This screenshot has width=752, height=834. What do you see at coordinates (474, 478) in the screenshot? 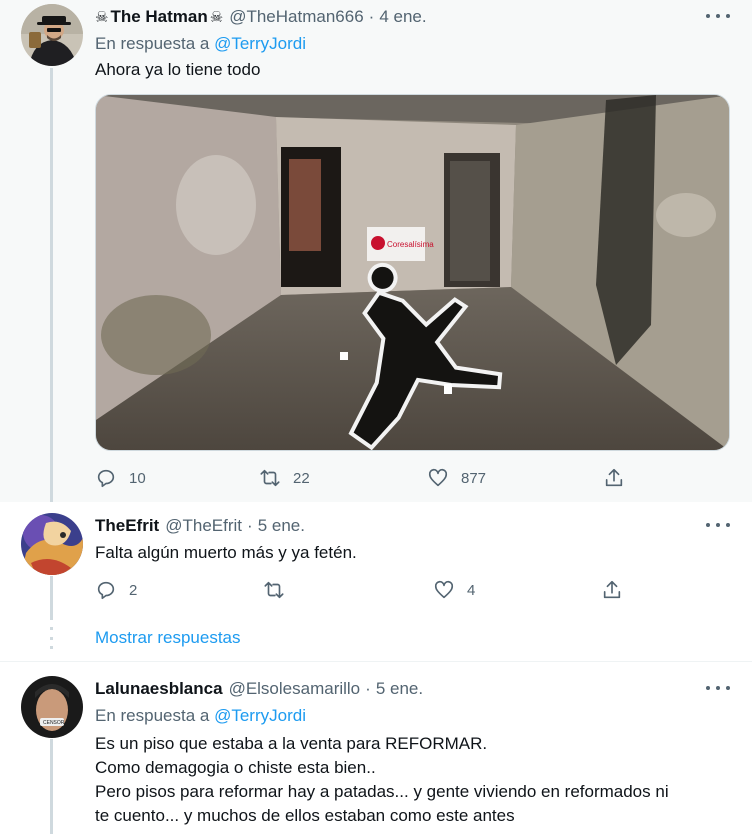
I see `like-count: 877` at bounding box center [474, 478].